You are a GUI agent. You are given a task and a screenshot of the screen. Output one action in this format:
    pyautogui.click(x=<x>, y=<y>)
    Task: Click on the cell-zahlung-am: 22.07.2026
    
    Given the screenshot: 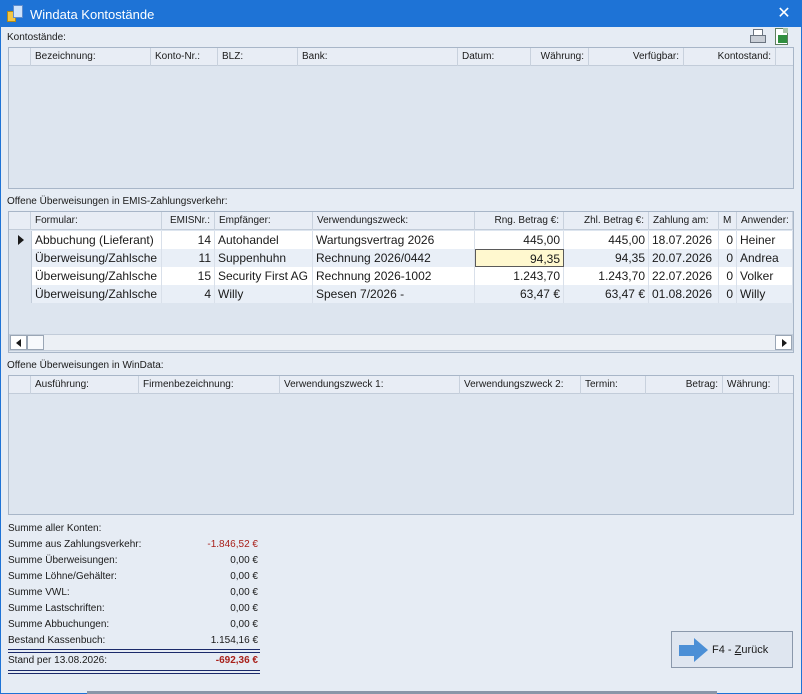 What is the action you would take?
    pyautogui.click(x=684, y=276)
    